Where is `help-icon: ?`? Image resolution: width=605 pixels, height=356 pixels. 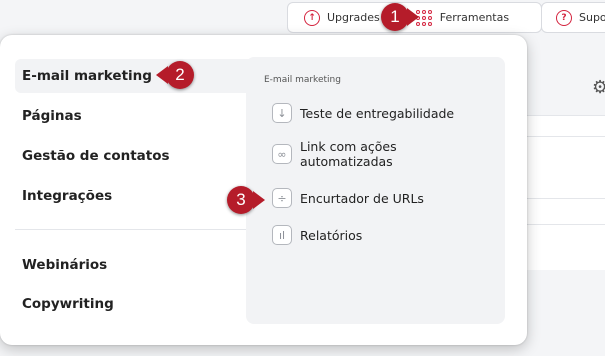 help-icon: ? is located at coordinates (564, 17).